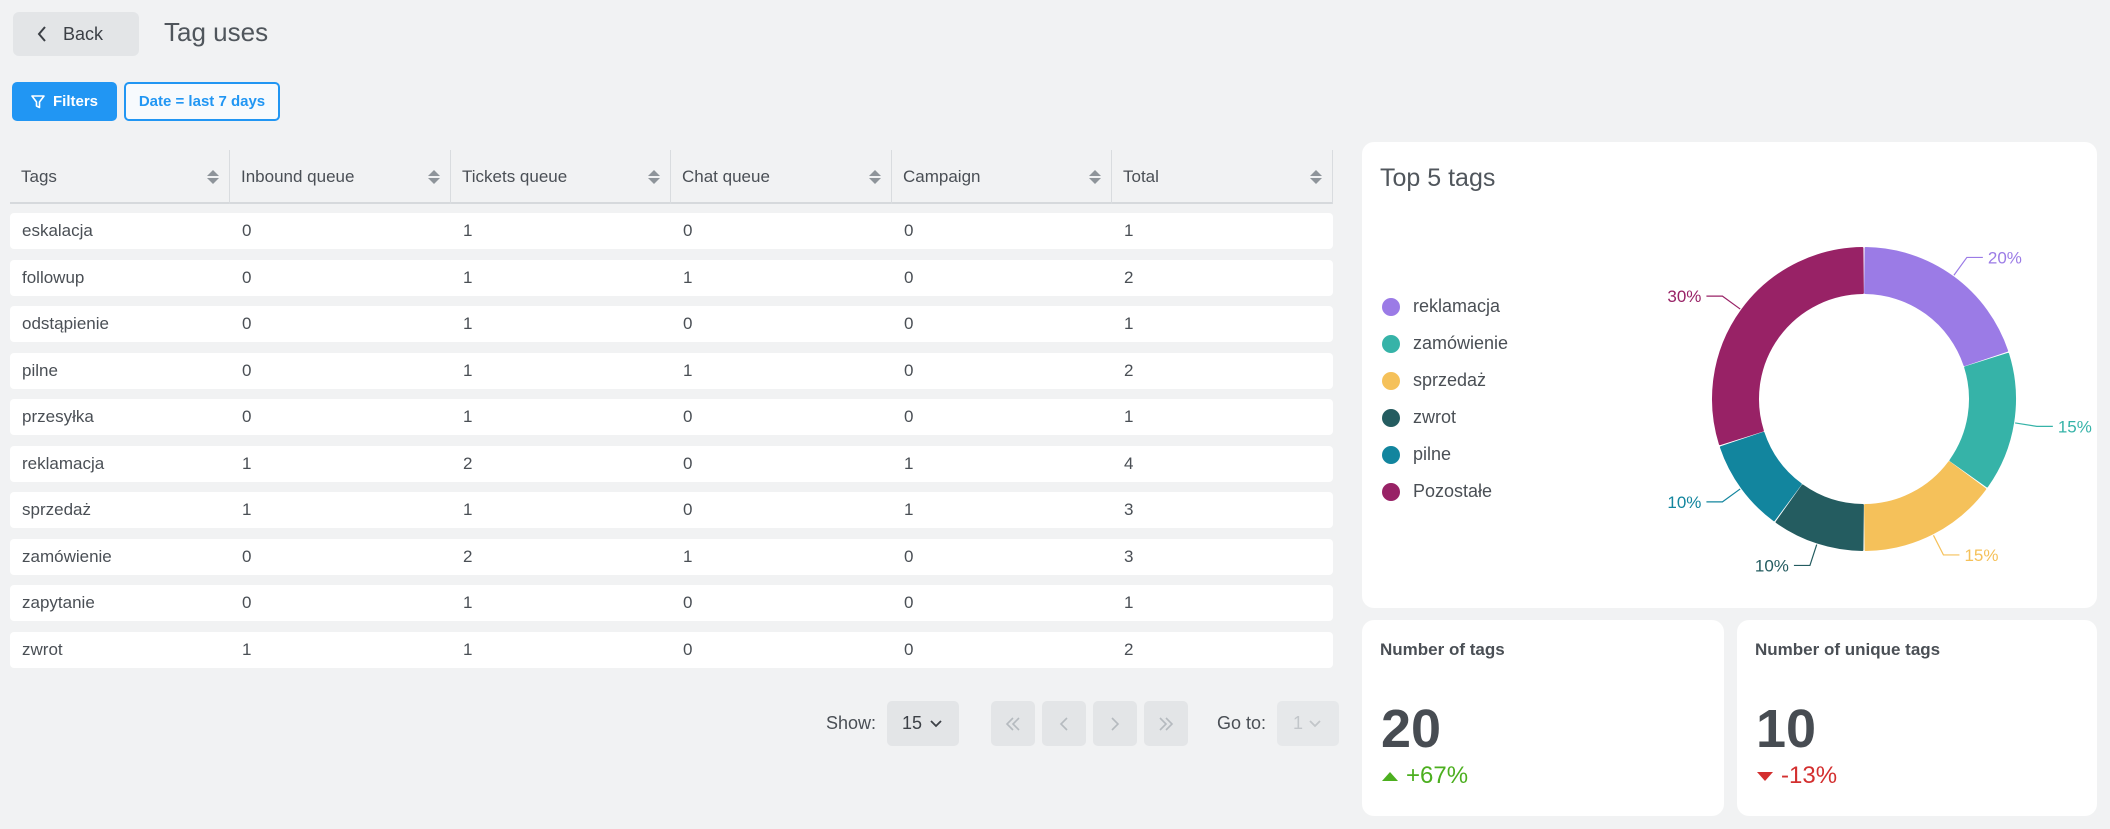  Describe the element at coordinates (1166, 723) in the screenshot. I see `last-page-button` at that location.